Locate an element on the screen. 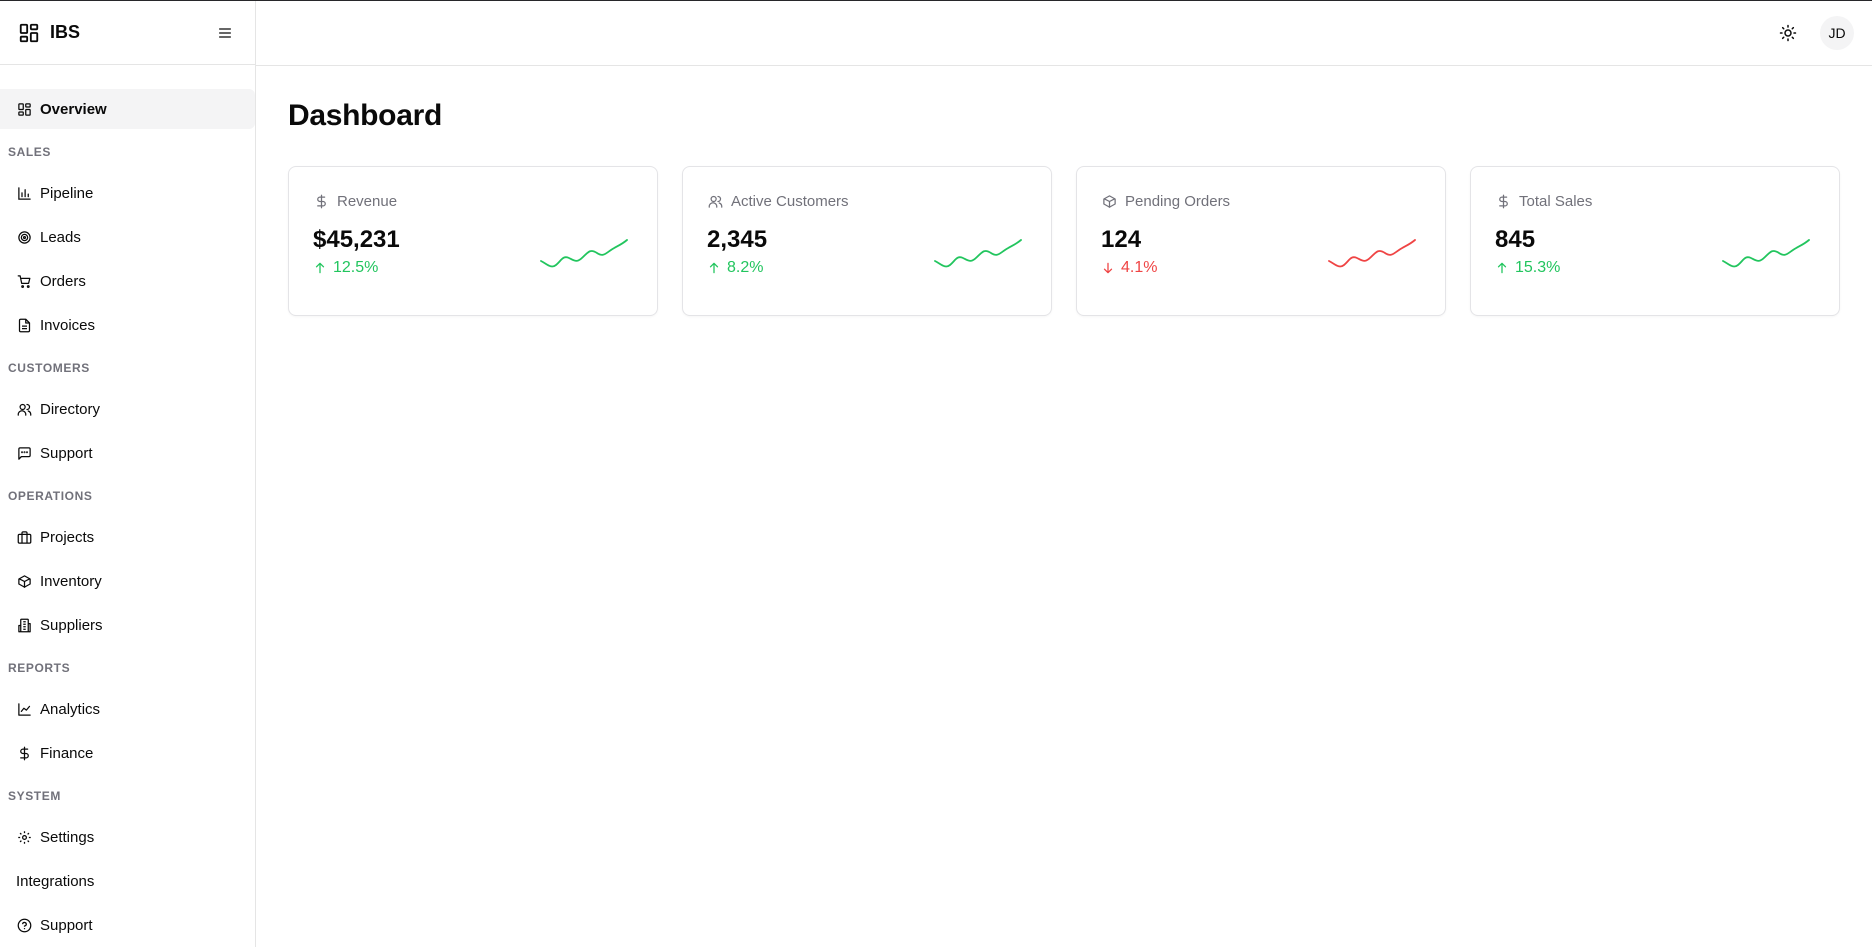 Image resolution: width=1872 pixels, height=947 pixels. brand-bar: IBS is located at coordinates (127, 33).